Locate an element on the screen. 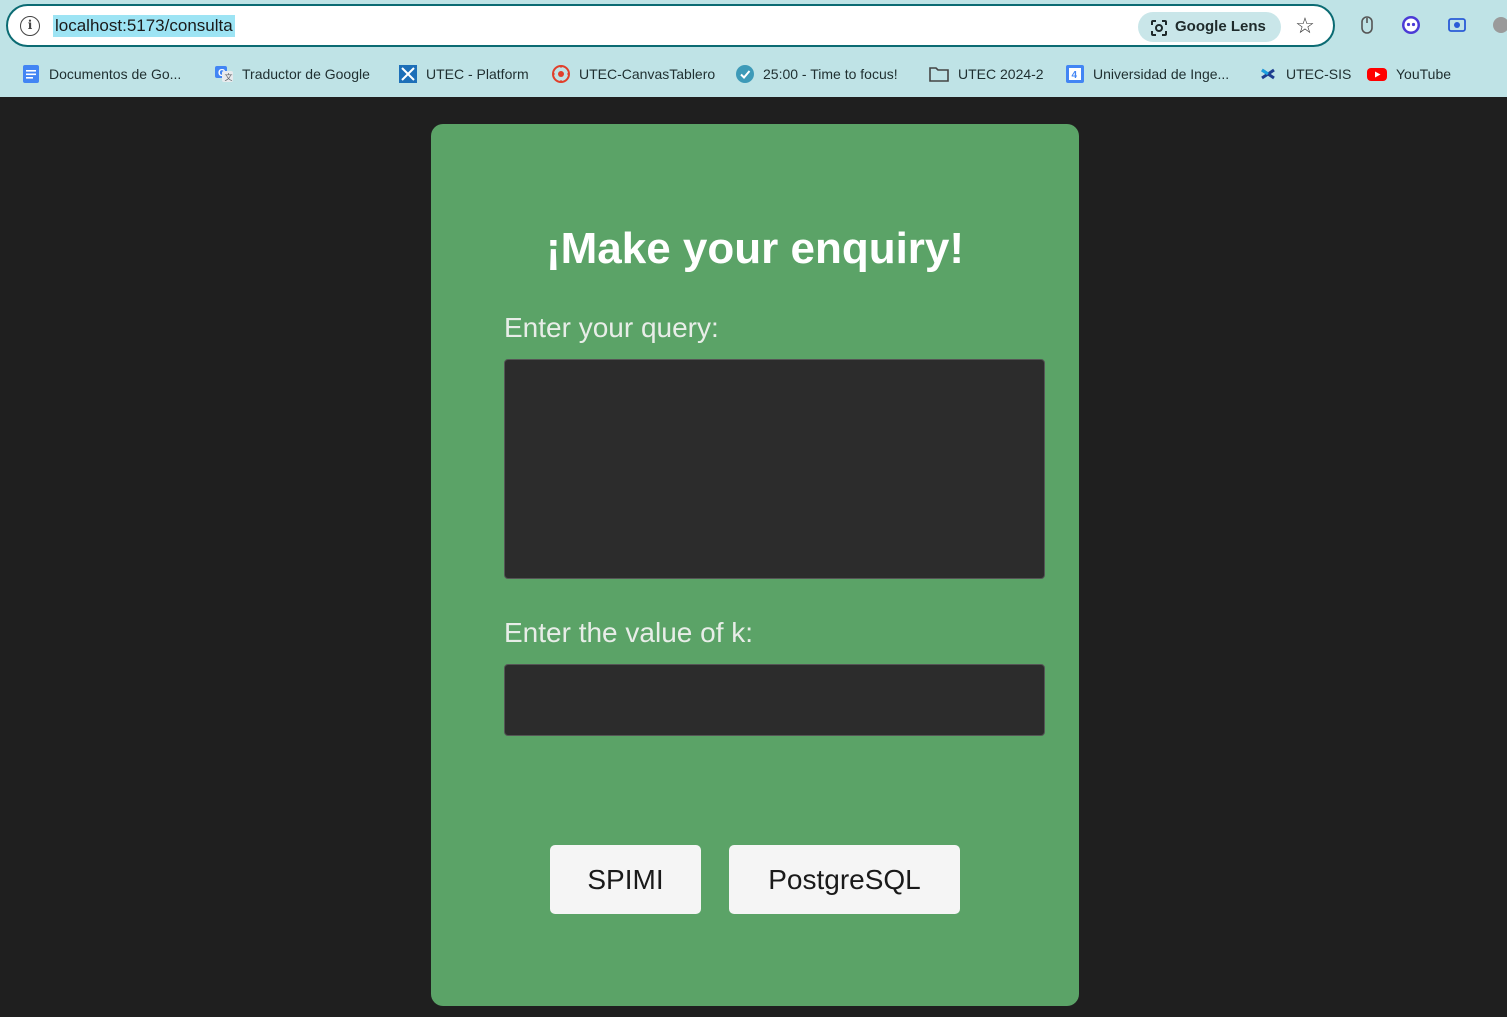 Image resolution: width=1507 pixels, height=1017 pixels. k-label: Enter the value of k: is located at coordinates (629, 632).